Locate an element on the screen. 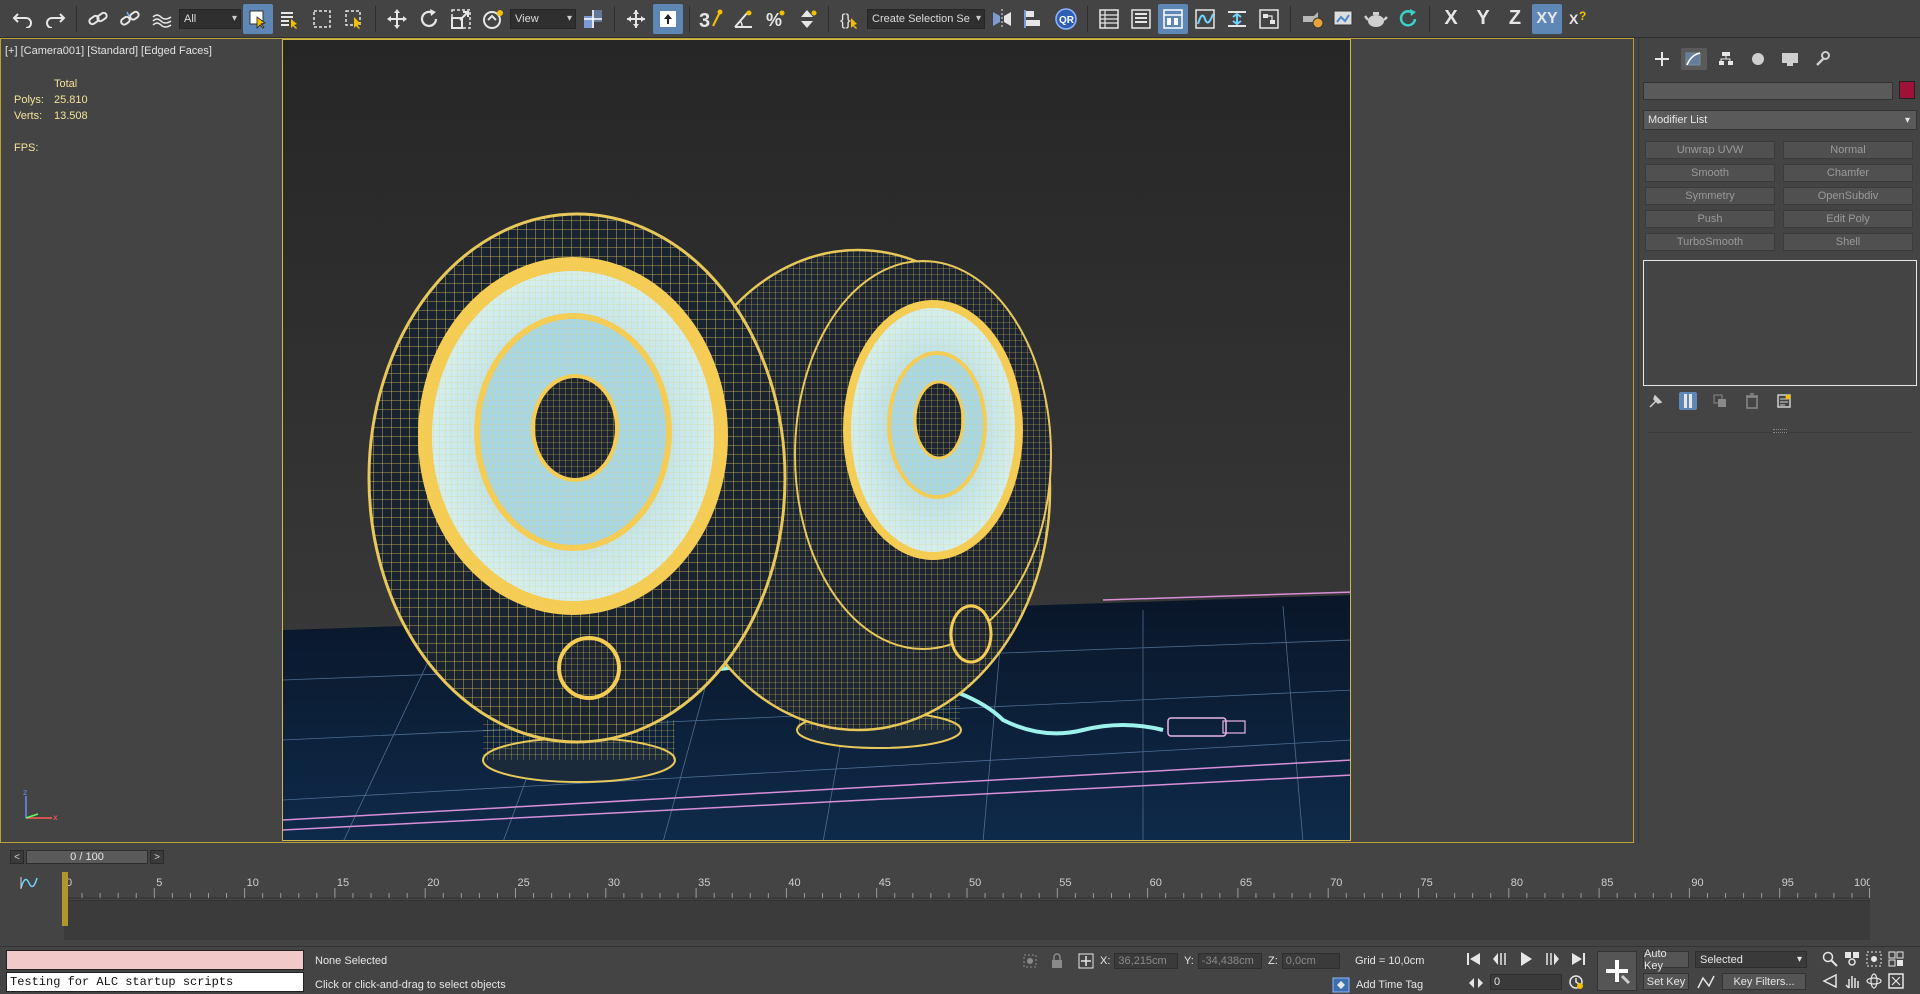  time-configuration-icon is located at coordinates (1576, 982).